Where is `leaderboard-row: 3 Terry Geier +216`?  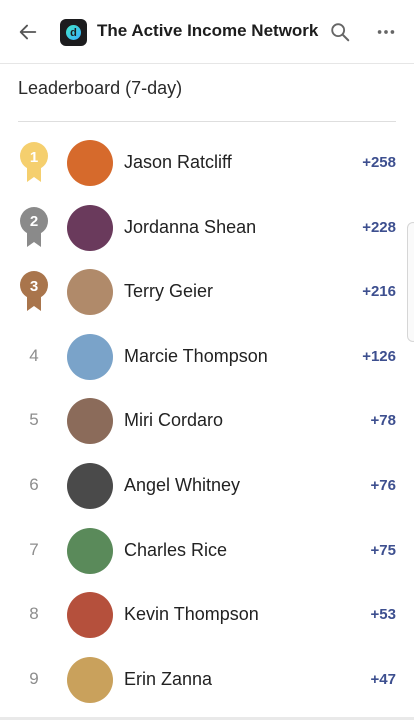
leaderboard-row: 3 Terry Geier +216 is located at coordinates (207, 291).